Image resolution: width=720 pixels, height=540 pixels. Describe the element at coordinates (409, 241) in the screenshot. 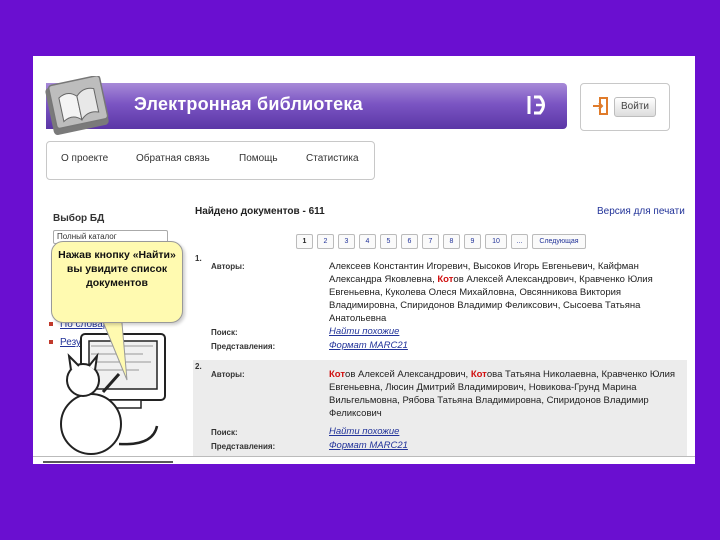

I see `page-button: 6` at that location.